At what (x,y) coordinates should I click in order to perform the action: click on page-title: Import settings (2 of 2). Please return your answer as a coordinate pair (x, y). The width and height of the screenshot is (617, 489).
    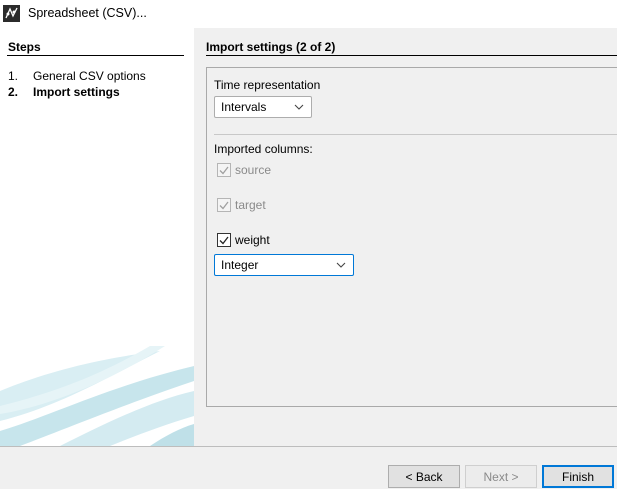
    Looking at the image, I should click on (271, 47).